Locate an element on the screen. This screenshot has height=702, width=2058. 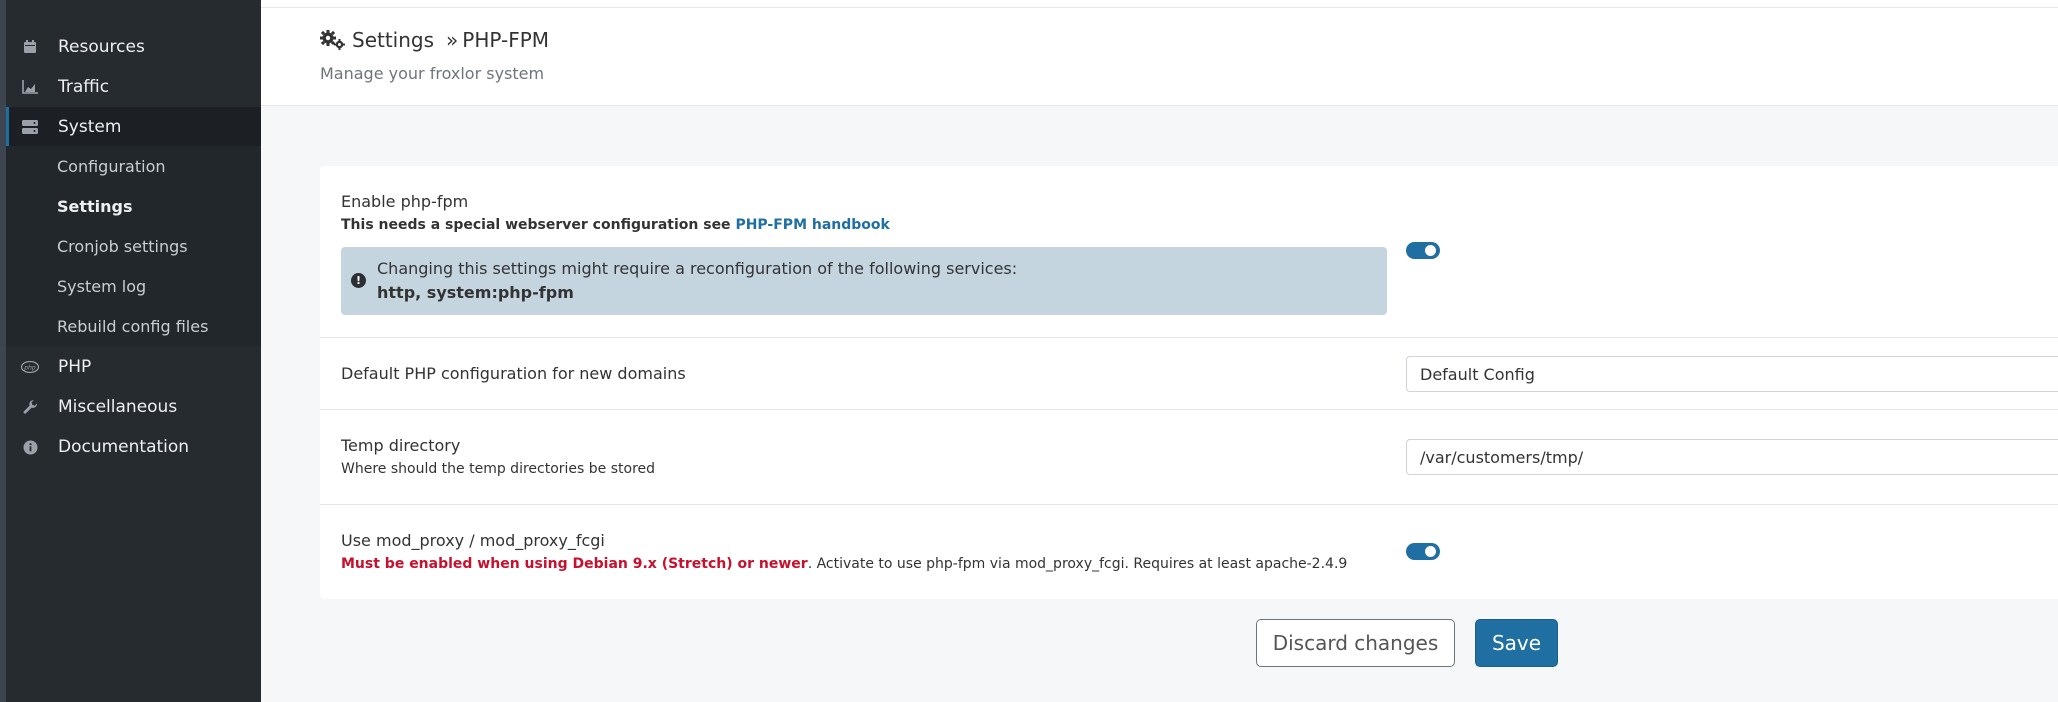
sidebar-item-system: System is located at coordinates (133, 127).